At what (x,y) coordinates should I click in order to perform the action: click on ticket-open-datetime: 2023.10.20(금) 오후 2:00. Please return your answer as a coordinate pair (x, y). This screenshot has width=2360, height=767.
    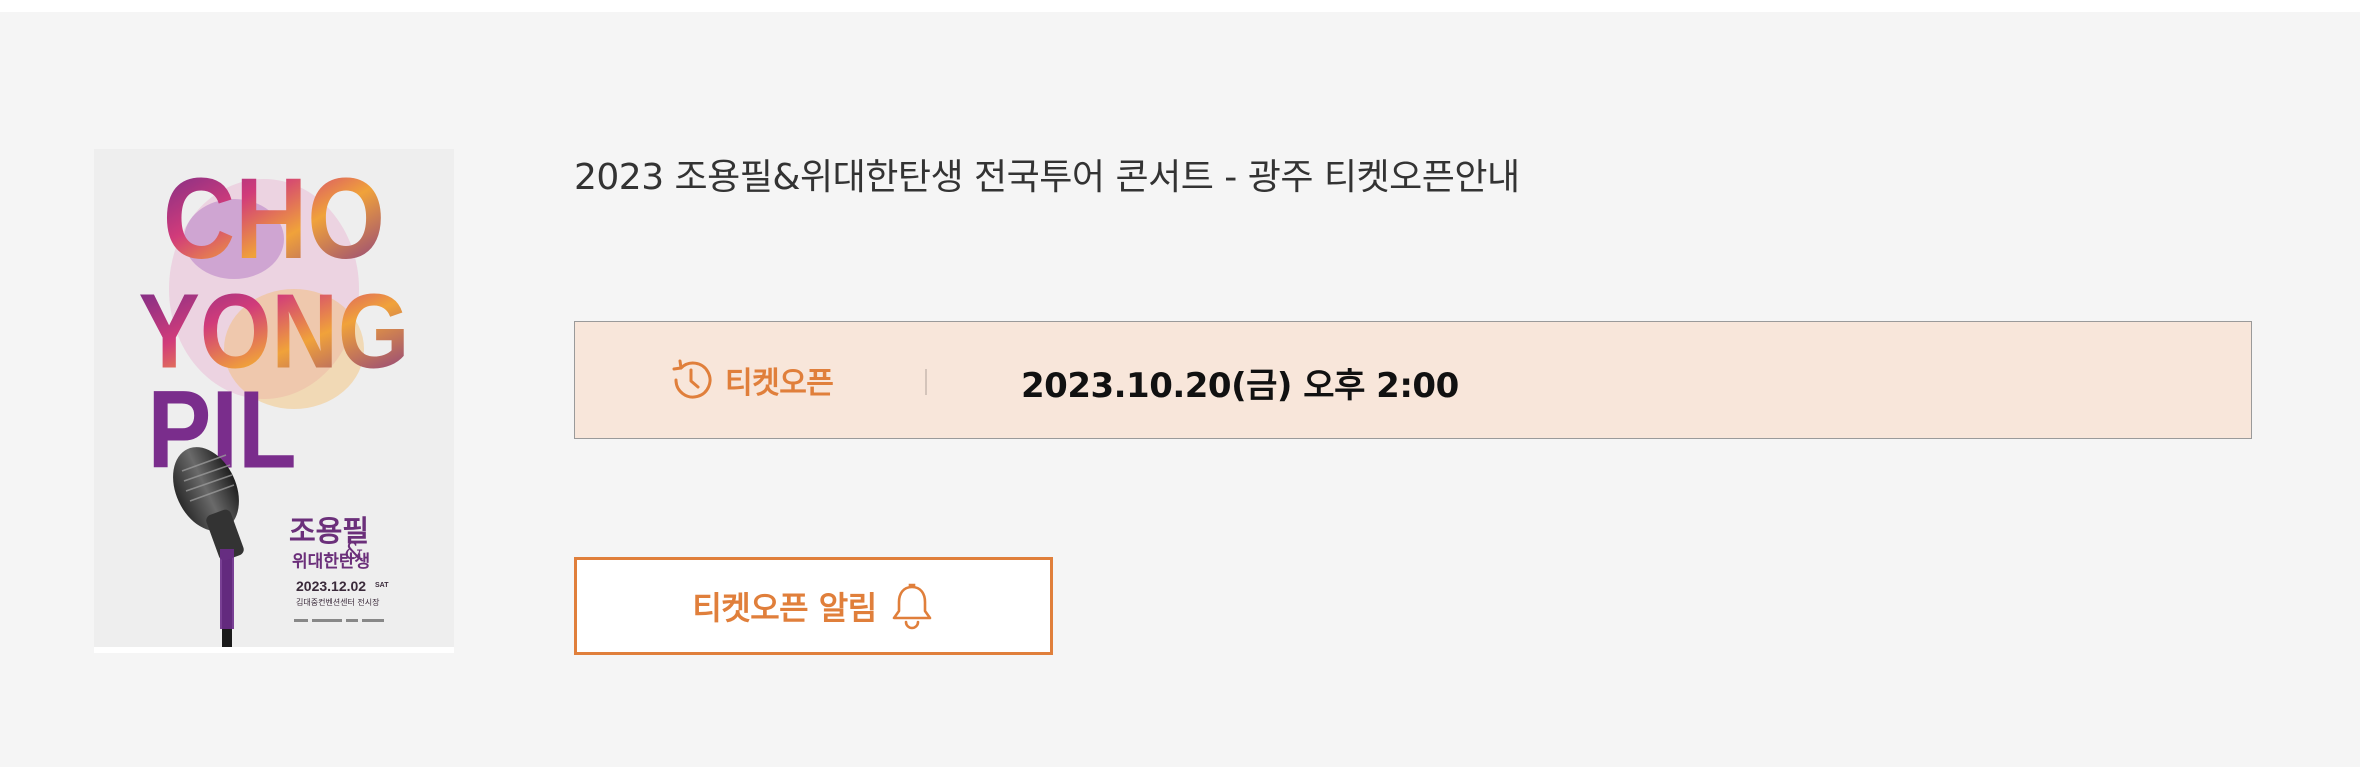
    Looking at the image, I should click on (1240, 386).